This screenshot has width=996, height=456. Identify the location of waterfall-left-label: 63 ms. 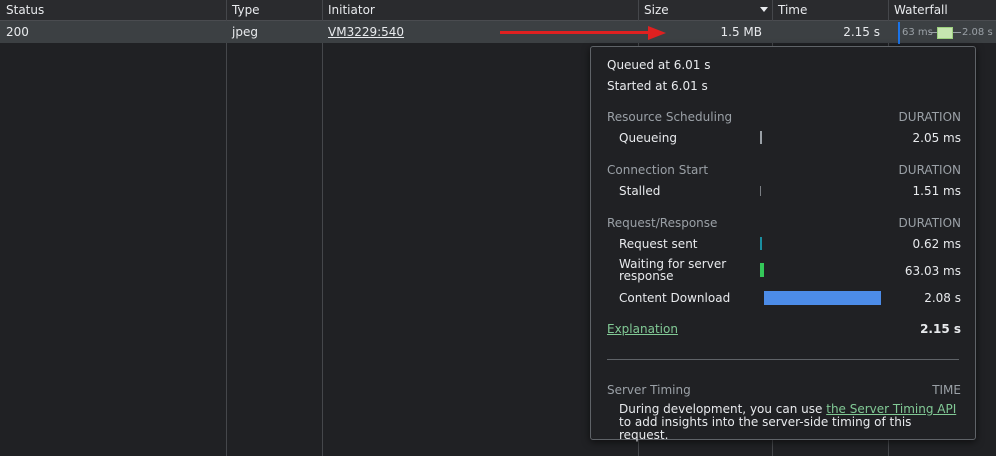
(917, 32).